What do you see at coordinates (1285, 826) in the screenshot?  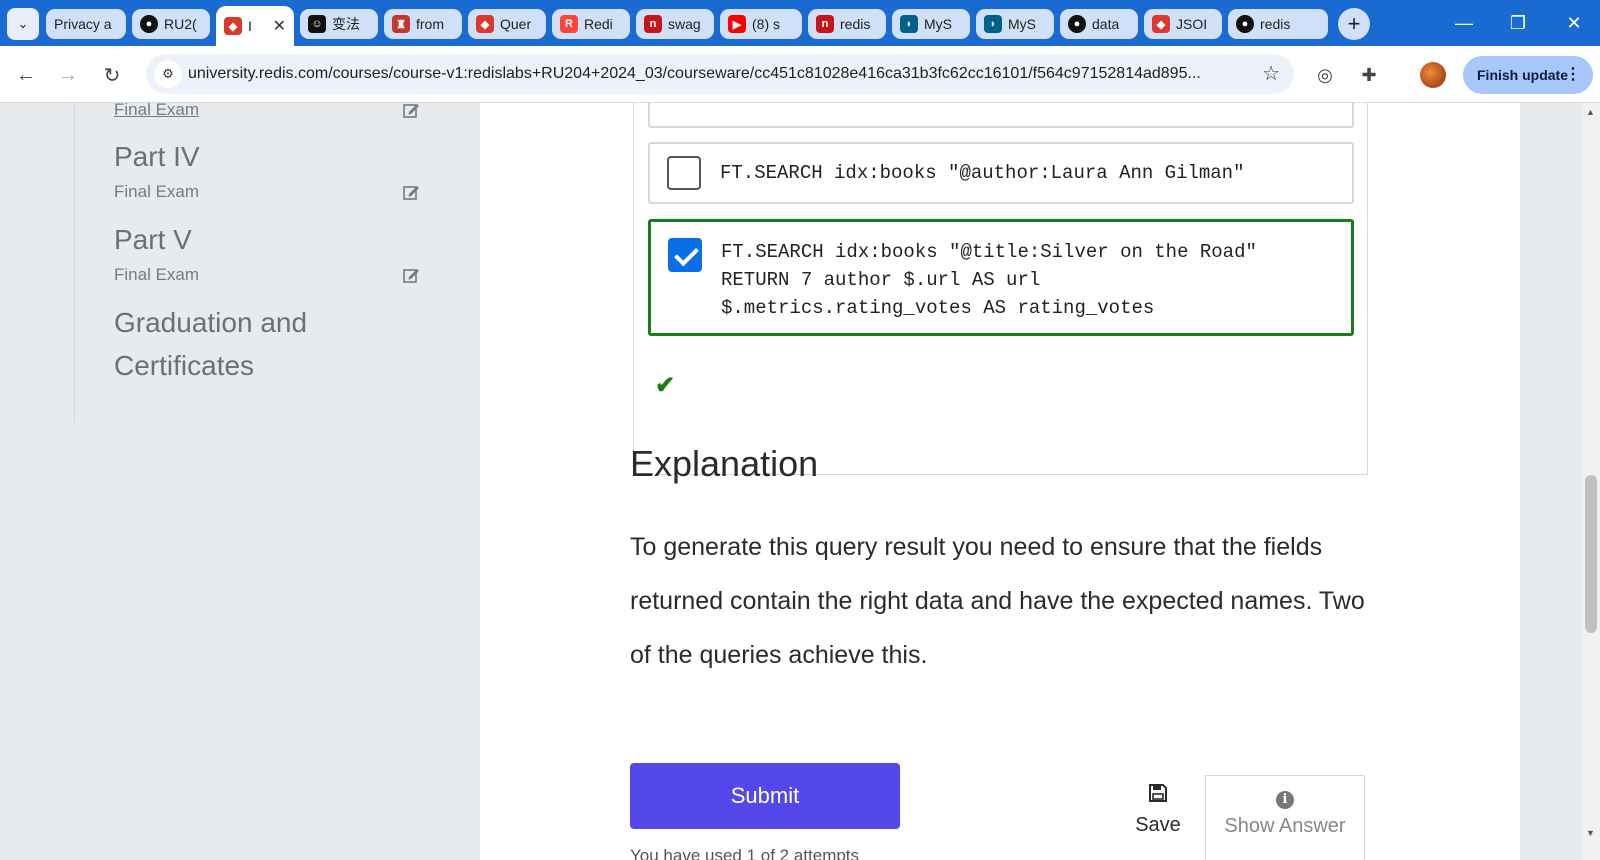 I see `show-answer-label: Show Answer` at bounding box center [1285, 826].